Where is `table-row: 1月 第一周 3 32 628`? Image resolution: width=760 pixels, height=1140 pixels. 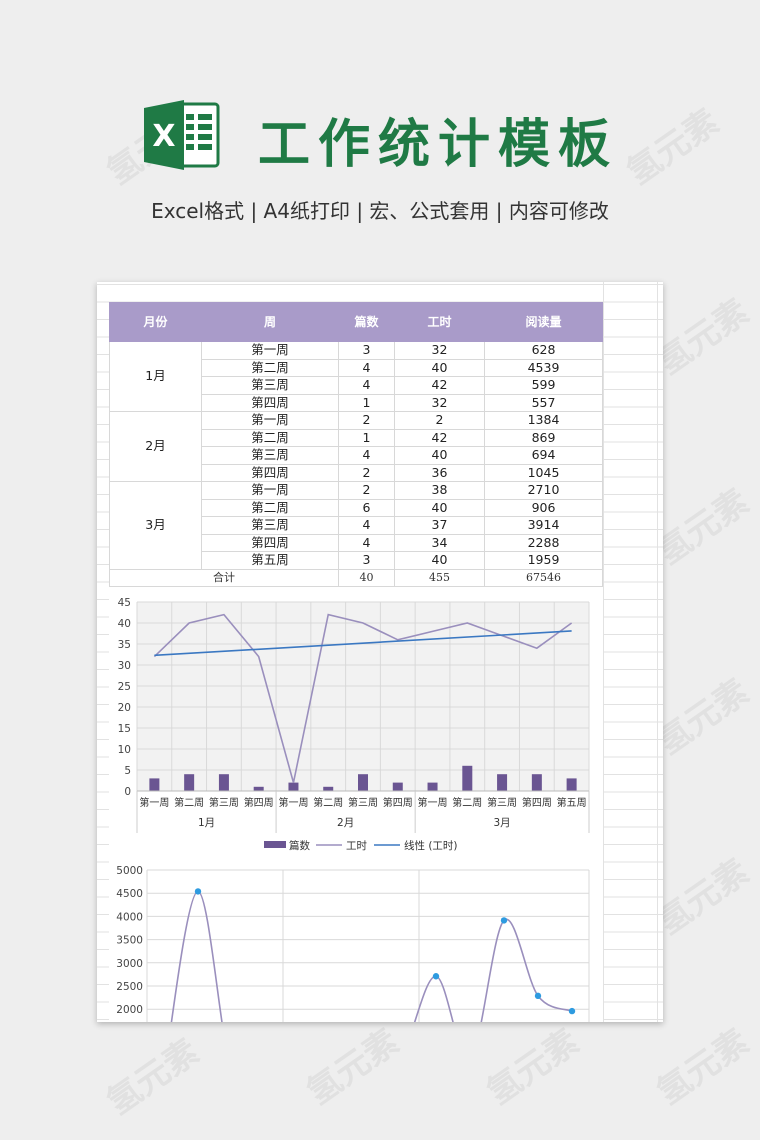
table-row: 1月 第一周 3 32 628 is located at coordinates (356, 376).